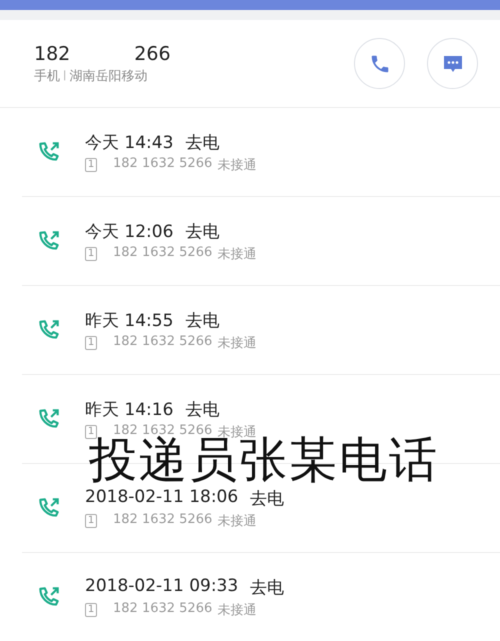 The width and height of the screenshot is (500, 641). What do you see at coordinates (129, 143) in the screenshot?
I see `call-time: 今天 14:43` at bounding box center [129, 143].